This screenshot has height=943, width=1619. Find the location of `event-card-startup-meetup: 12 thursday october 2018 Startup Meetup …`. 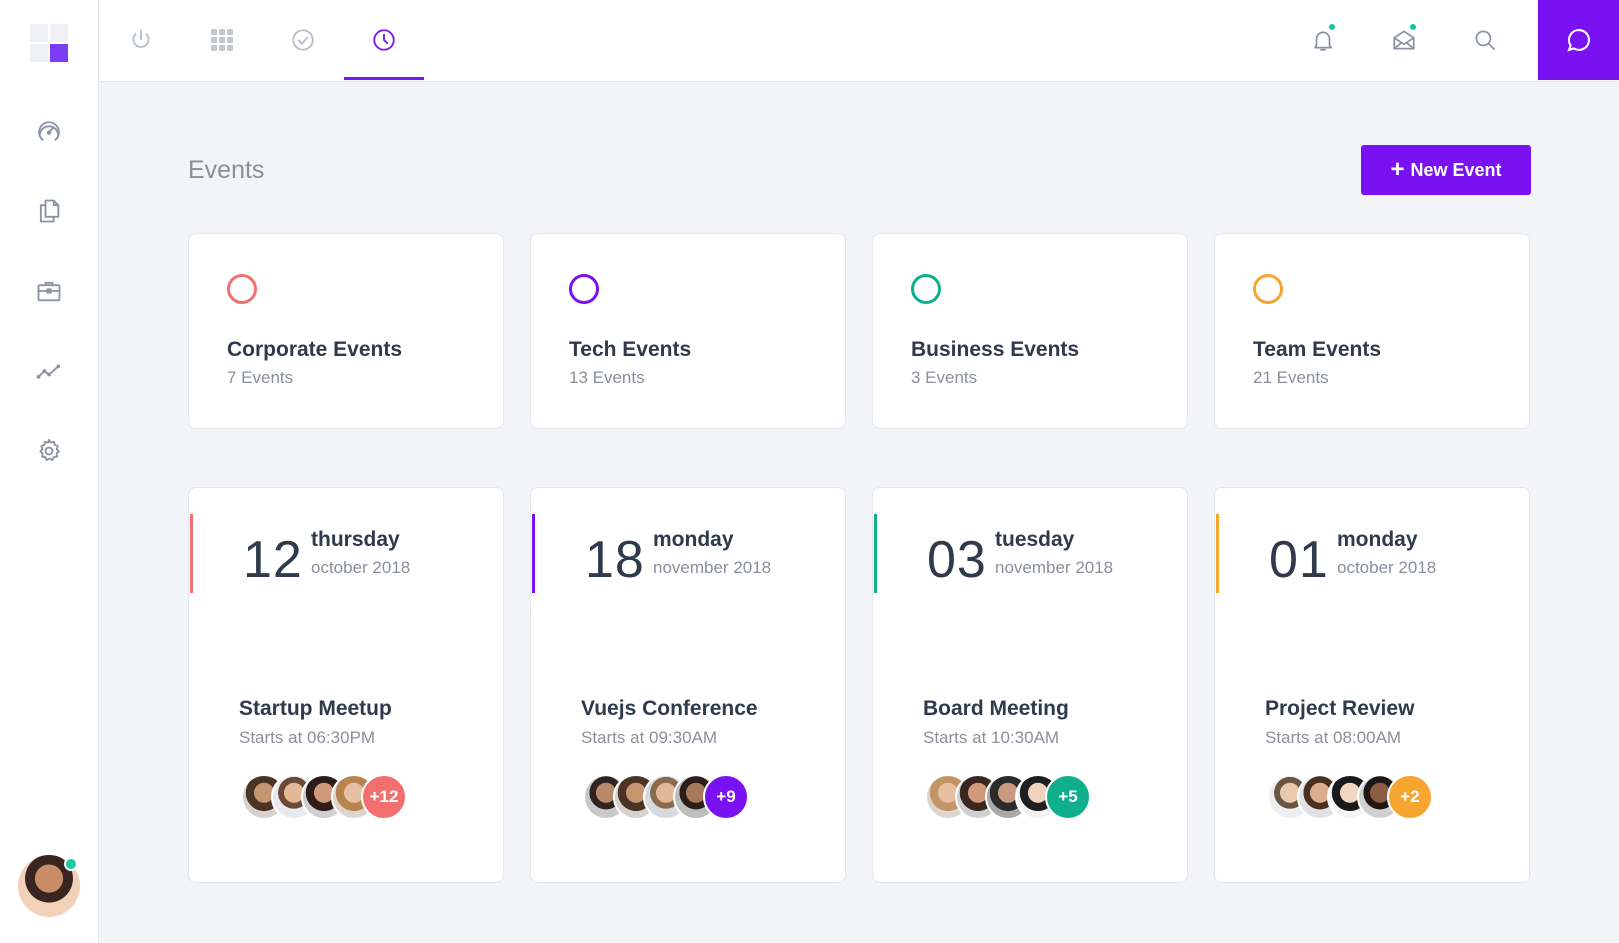

event-card-startup-meetup: 12 thursday october 2018 Startup Meetup … is located at coordinates (346, 685).